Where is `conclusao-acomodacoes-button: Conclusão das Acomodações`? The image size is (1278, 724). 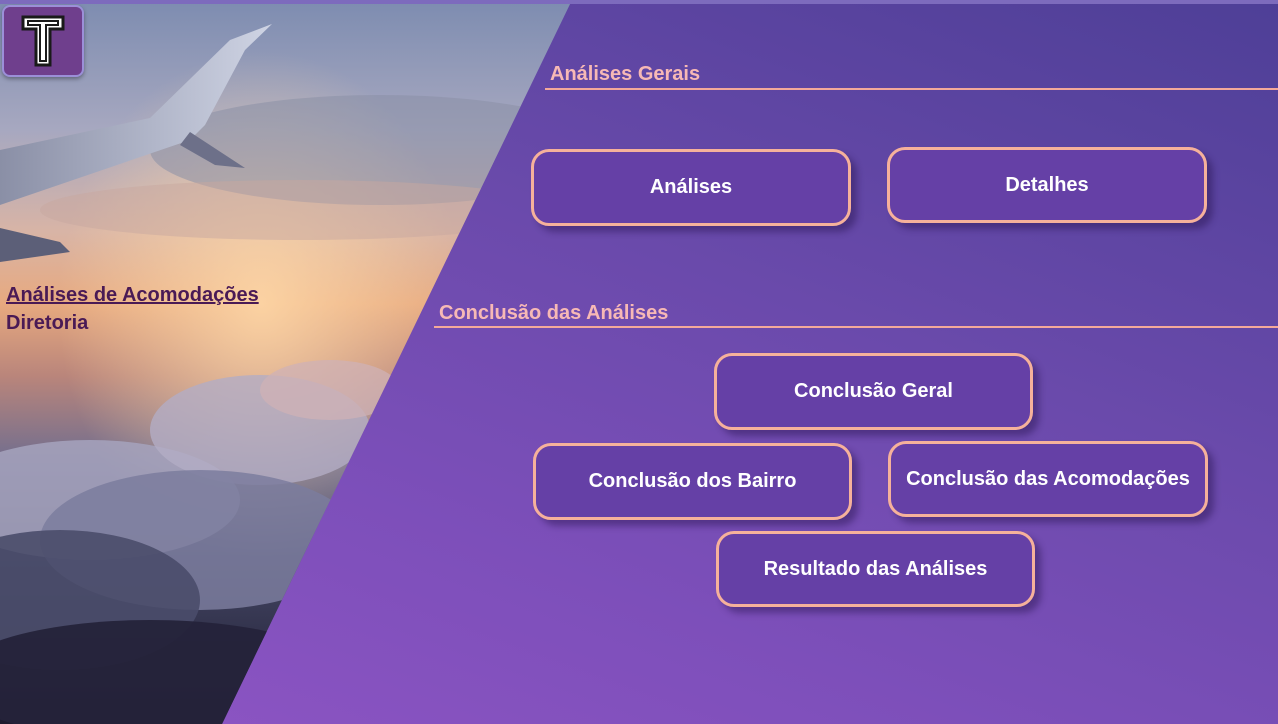 conclusao-acomodacoes-button: Conclusão das Acomodações is located at coordinates (1048, 479).